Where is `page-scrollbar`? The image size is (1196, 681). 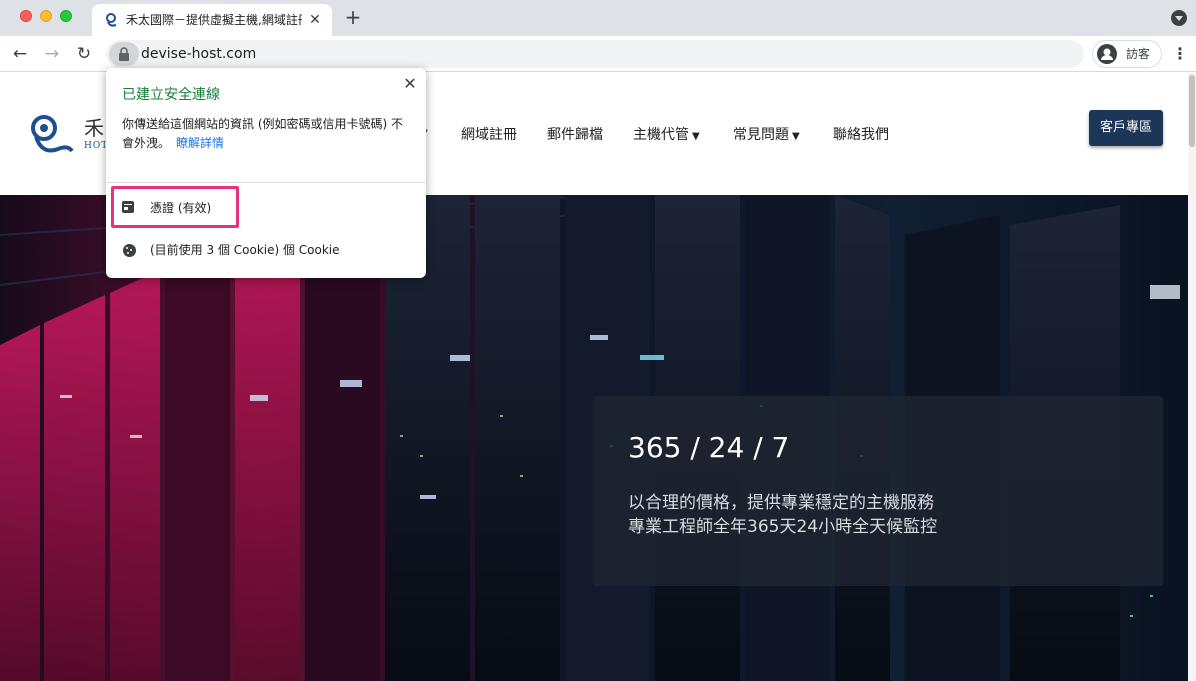 page-scrollbar is located at coordinates (1192, 377).